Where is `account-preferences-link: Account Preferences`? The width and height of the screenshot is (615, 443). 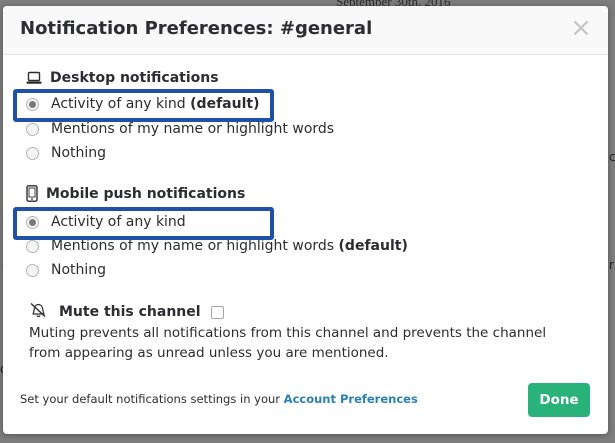
account-preferences-link: Account Preferences is located at coordinates (351, 399).